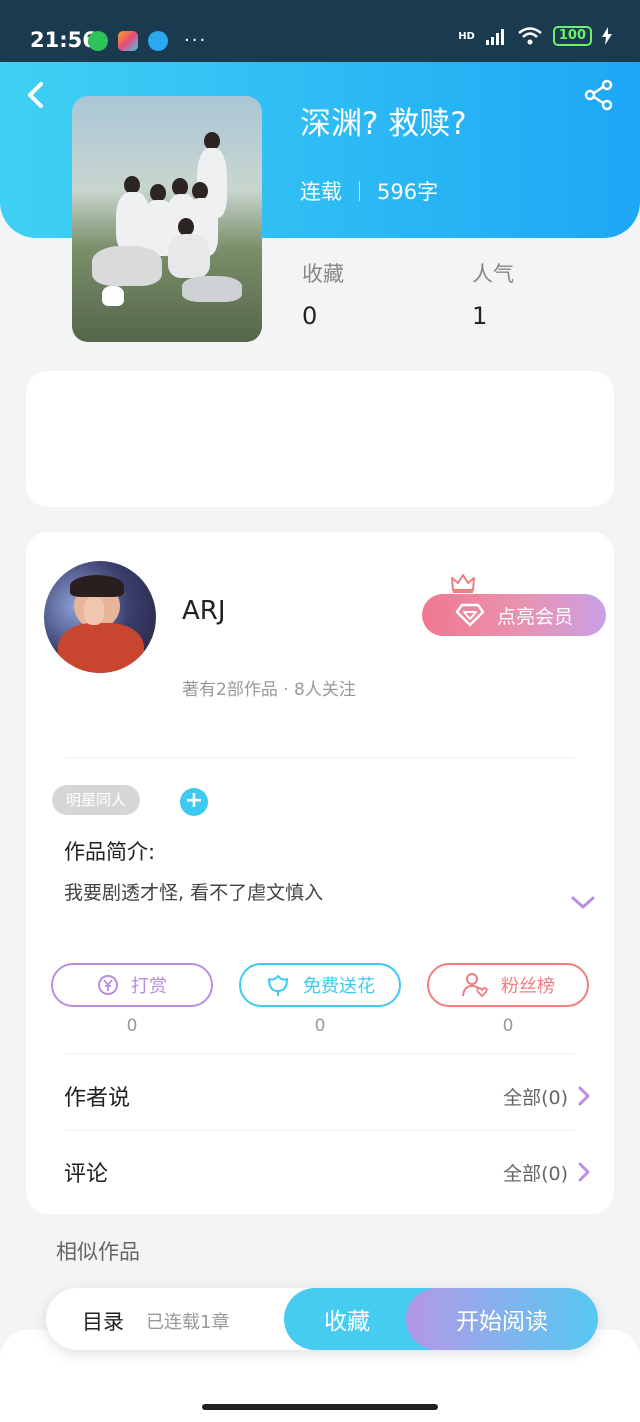  I want to click on author-says-all: 全部(0), so click(546, 1096).